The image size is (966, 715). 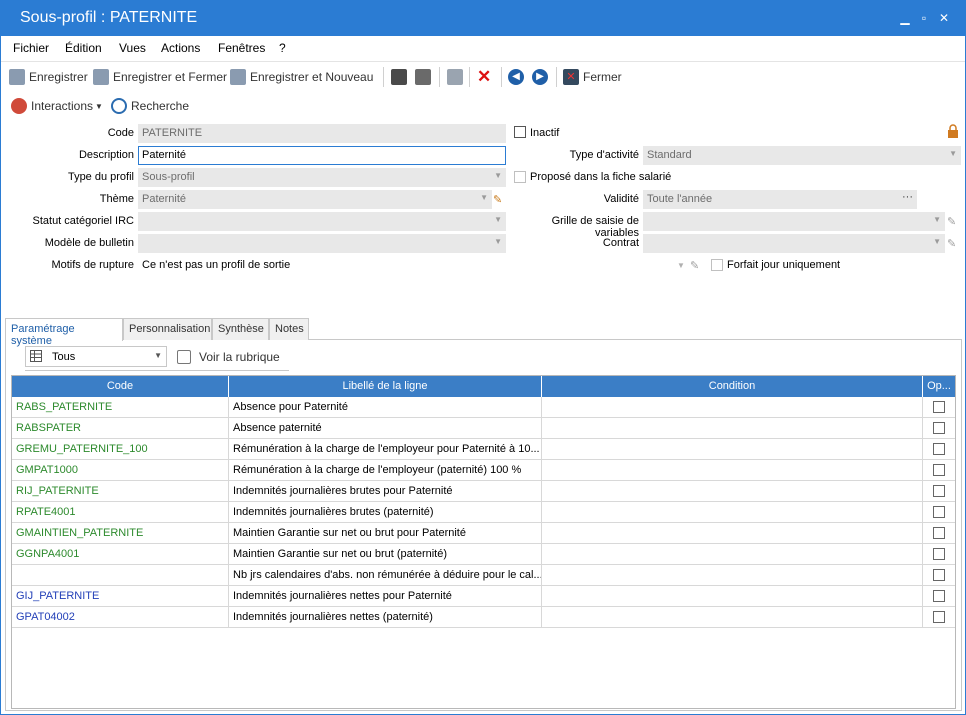 I want to click on proposed-checkbox, so click(x=520, y=177).